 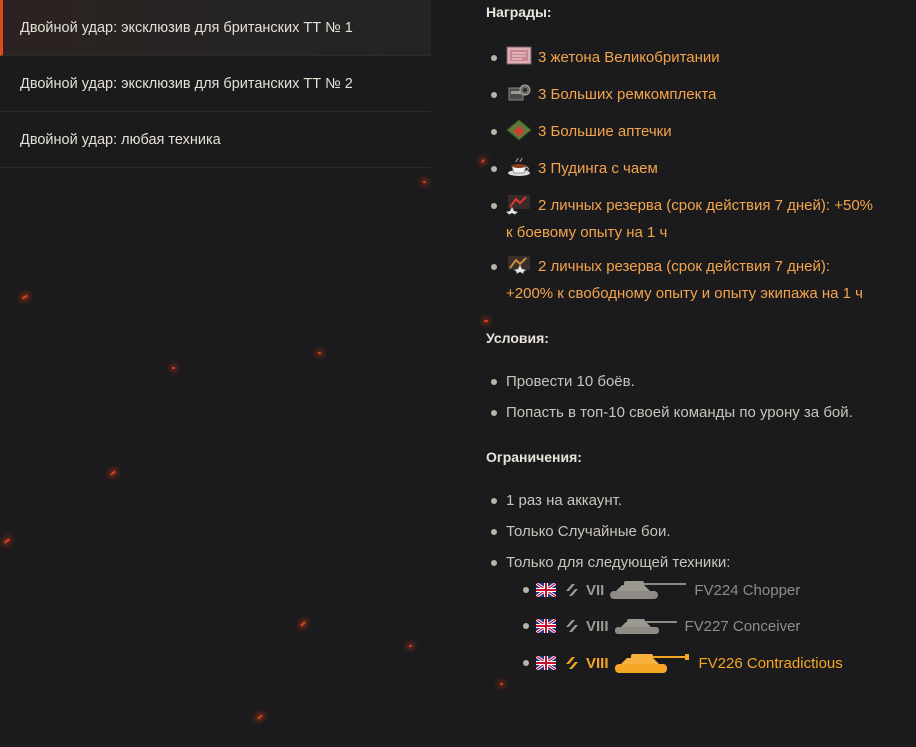 I want to click on rewards-title: Награды:, so click(x=519, y=12).